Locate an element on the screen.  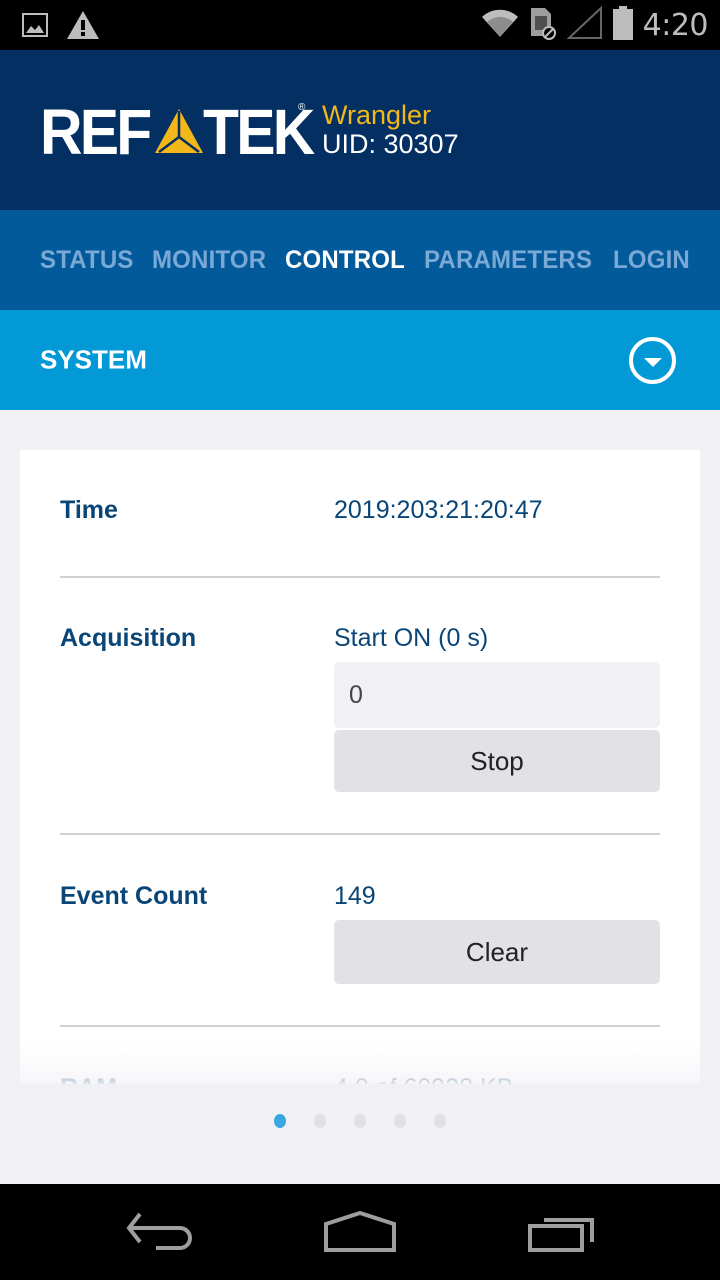
section-title: SYSTEM is located at coordinates (93, 359).